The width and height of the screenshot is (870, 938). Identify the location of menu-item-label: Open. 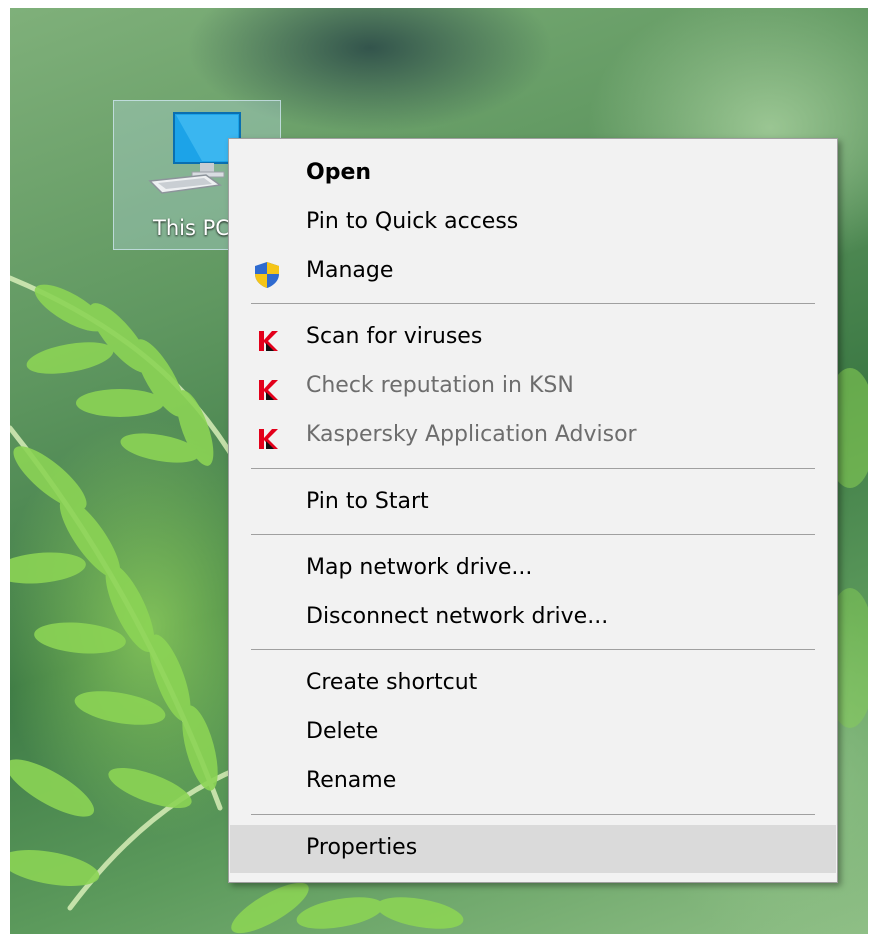
(339, 172).